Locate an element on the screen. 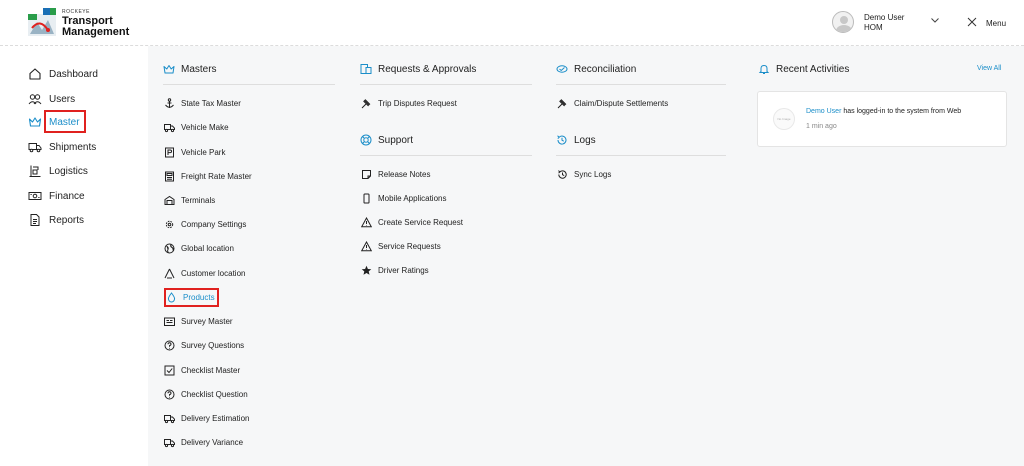  warning-icon is located at coordinates (366, 246).